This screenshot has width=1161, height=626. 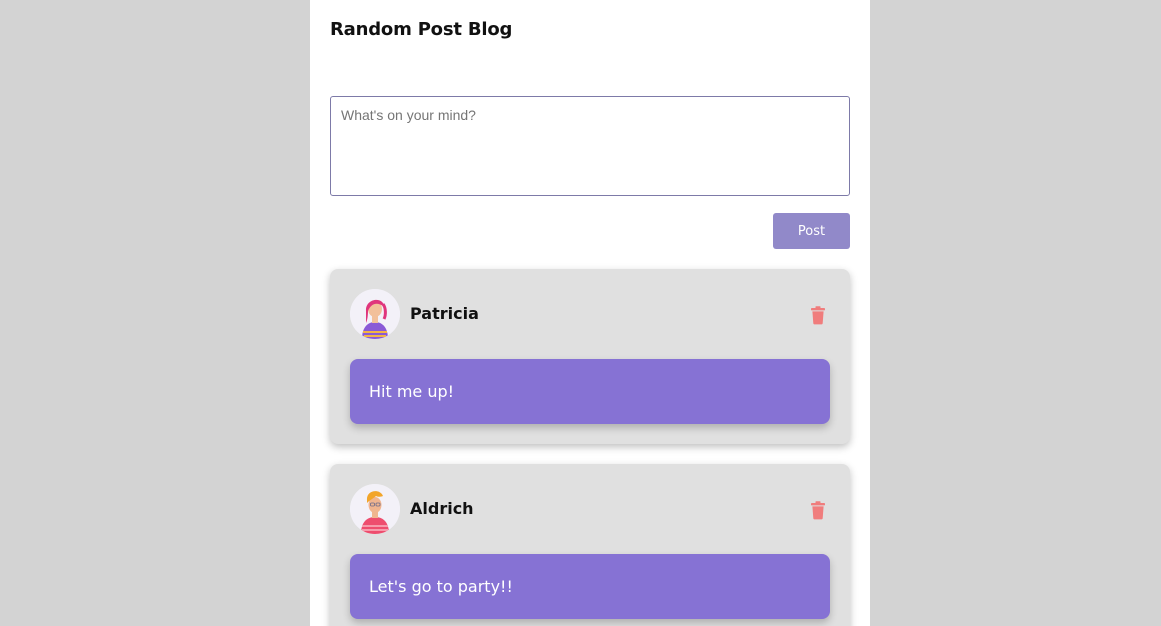 I want to click on avatar-woman-pink-hair-icon, so click(x=375, y=314).